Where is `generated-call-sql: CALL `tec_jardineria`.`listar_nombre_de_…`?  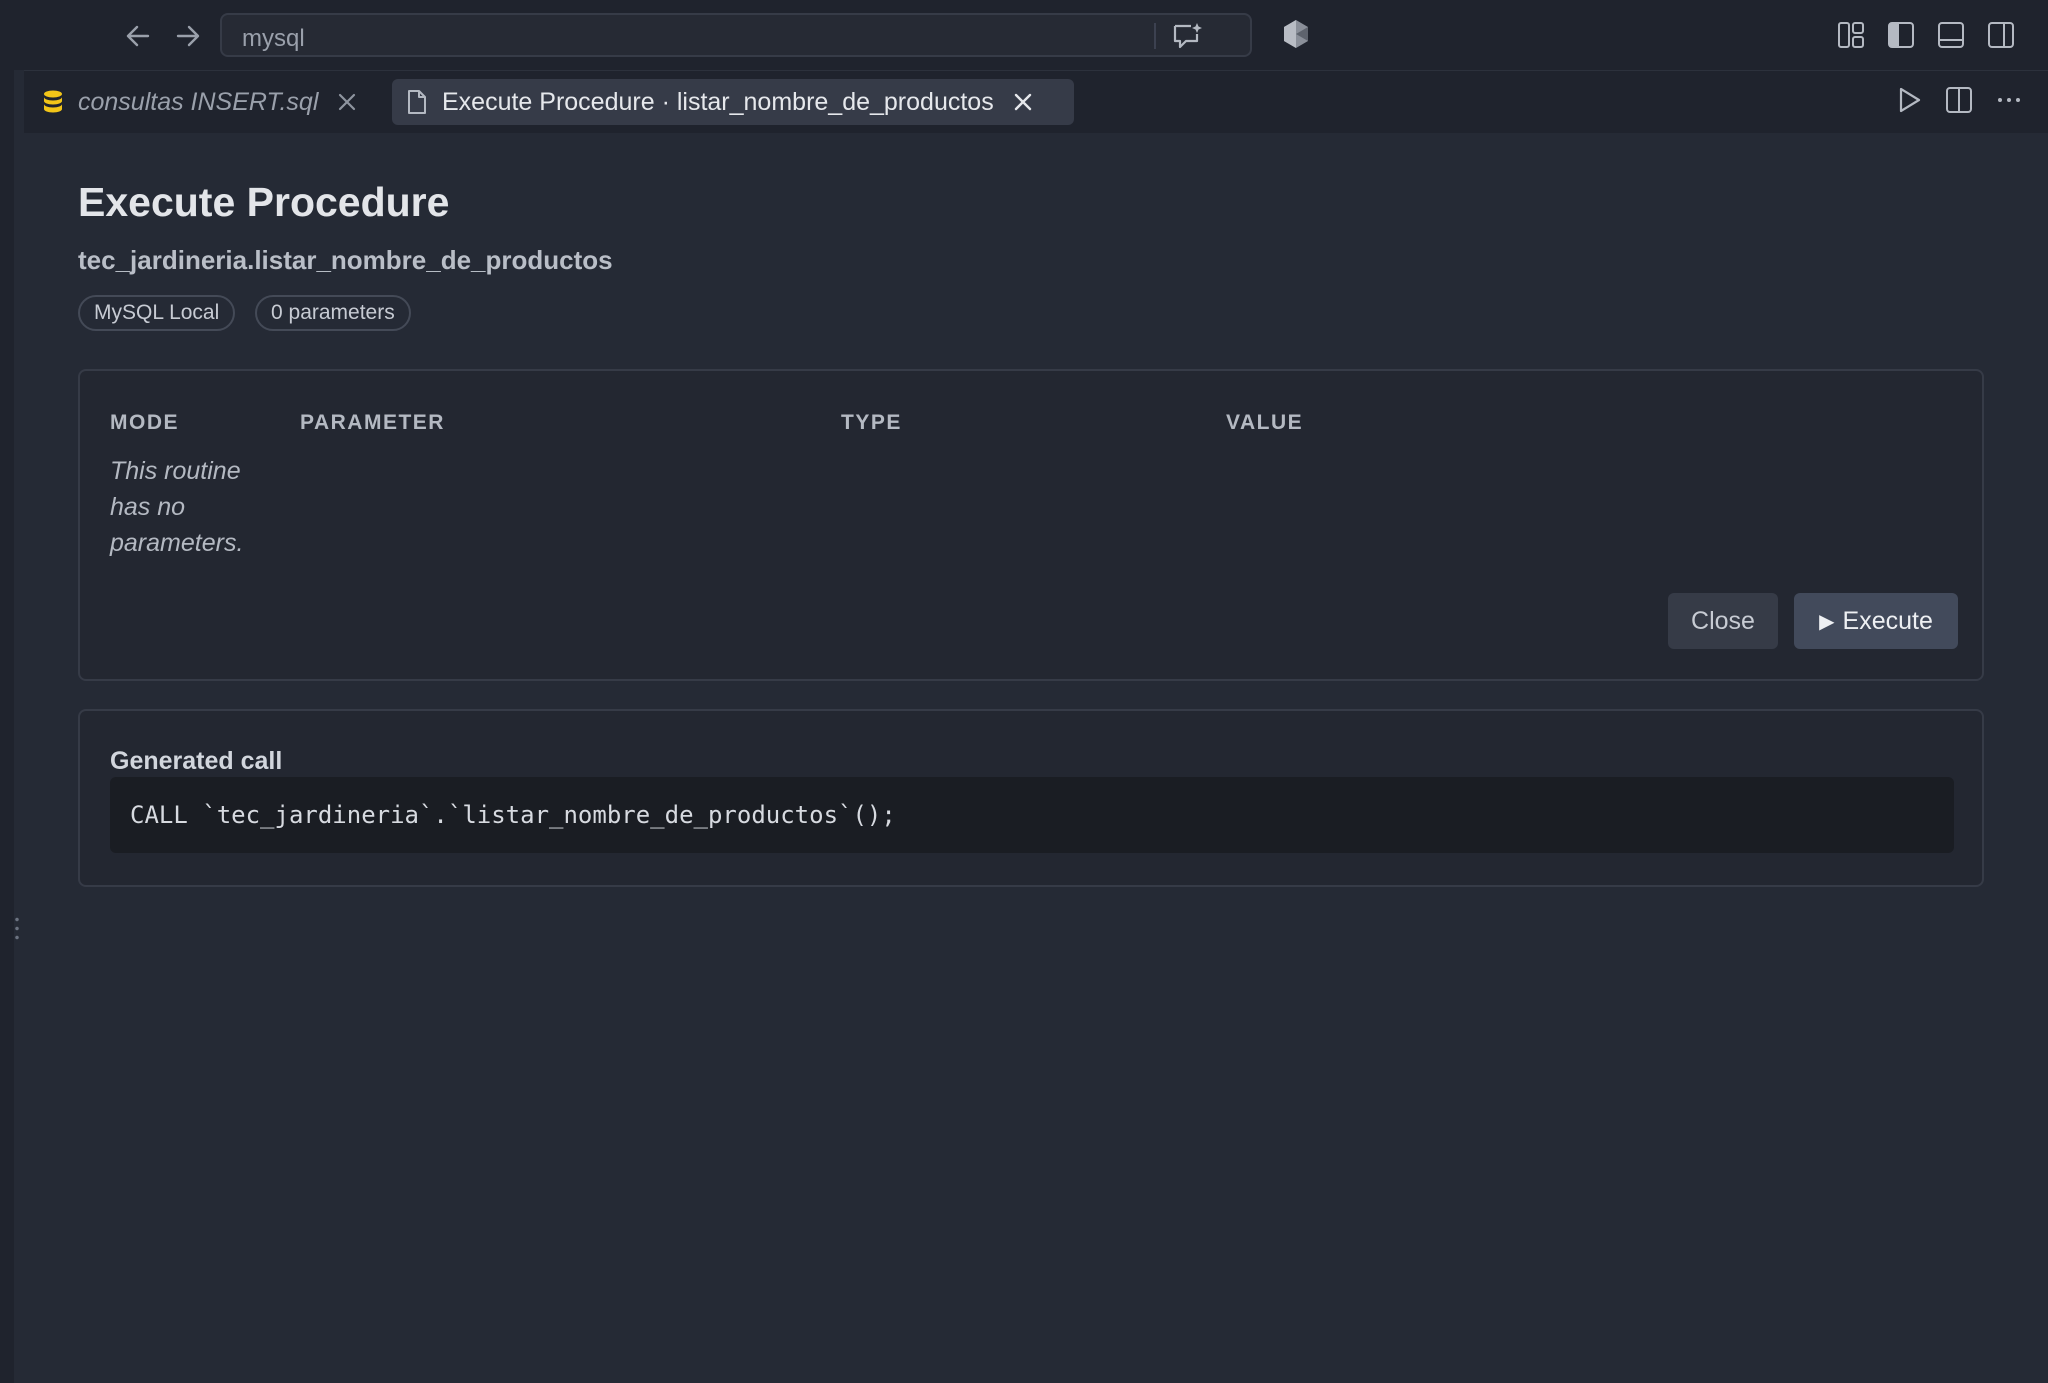 generated-call-sql: CALL `tec_jardineria`.`listar_nombre_de_… is located at coordinates (513, 815).